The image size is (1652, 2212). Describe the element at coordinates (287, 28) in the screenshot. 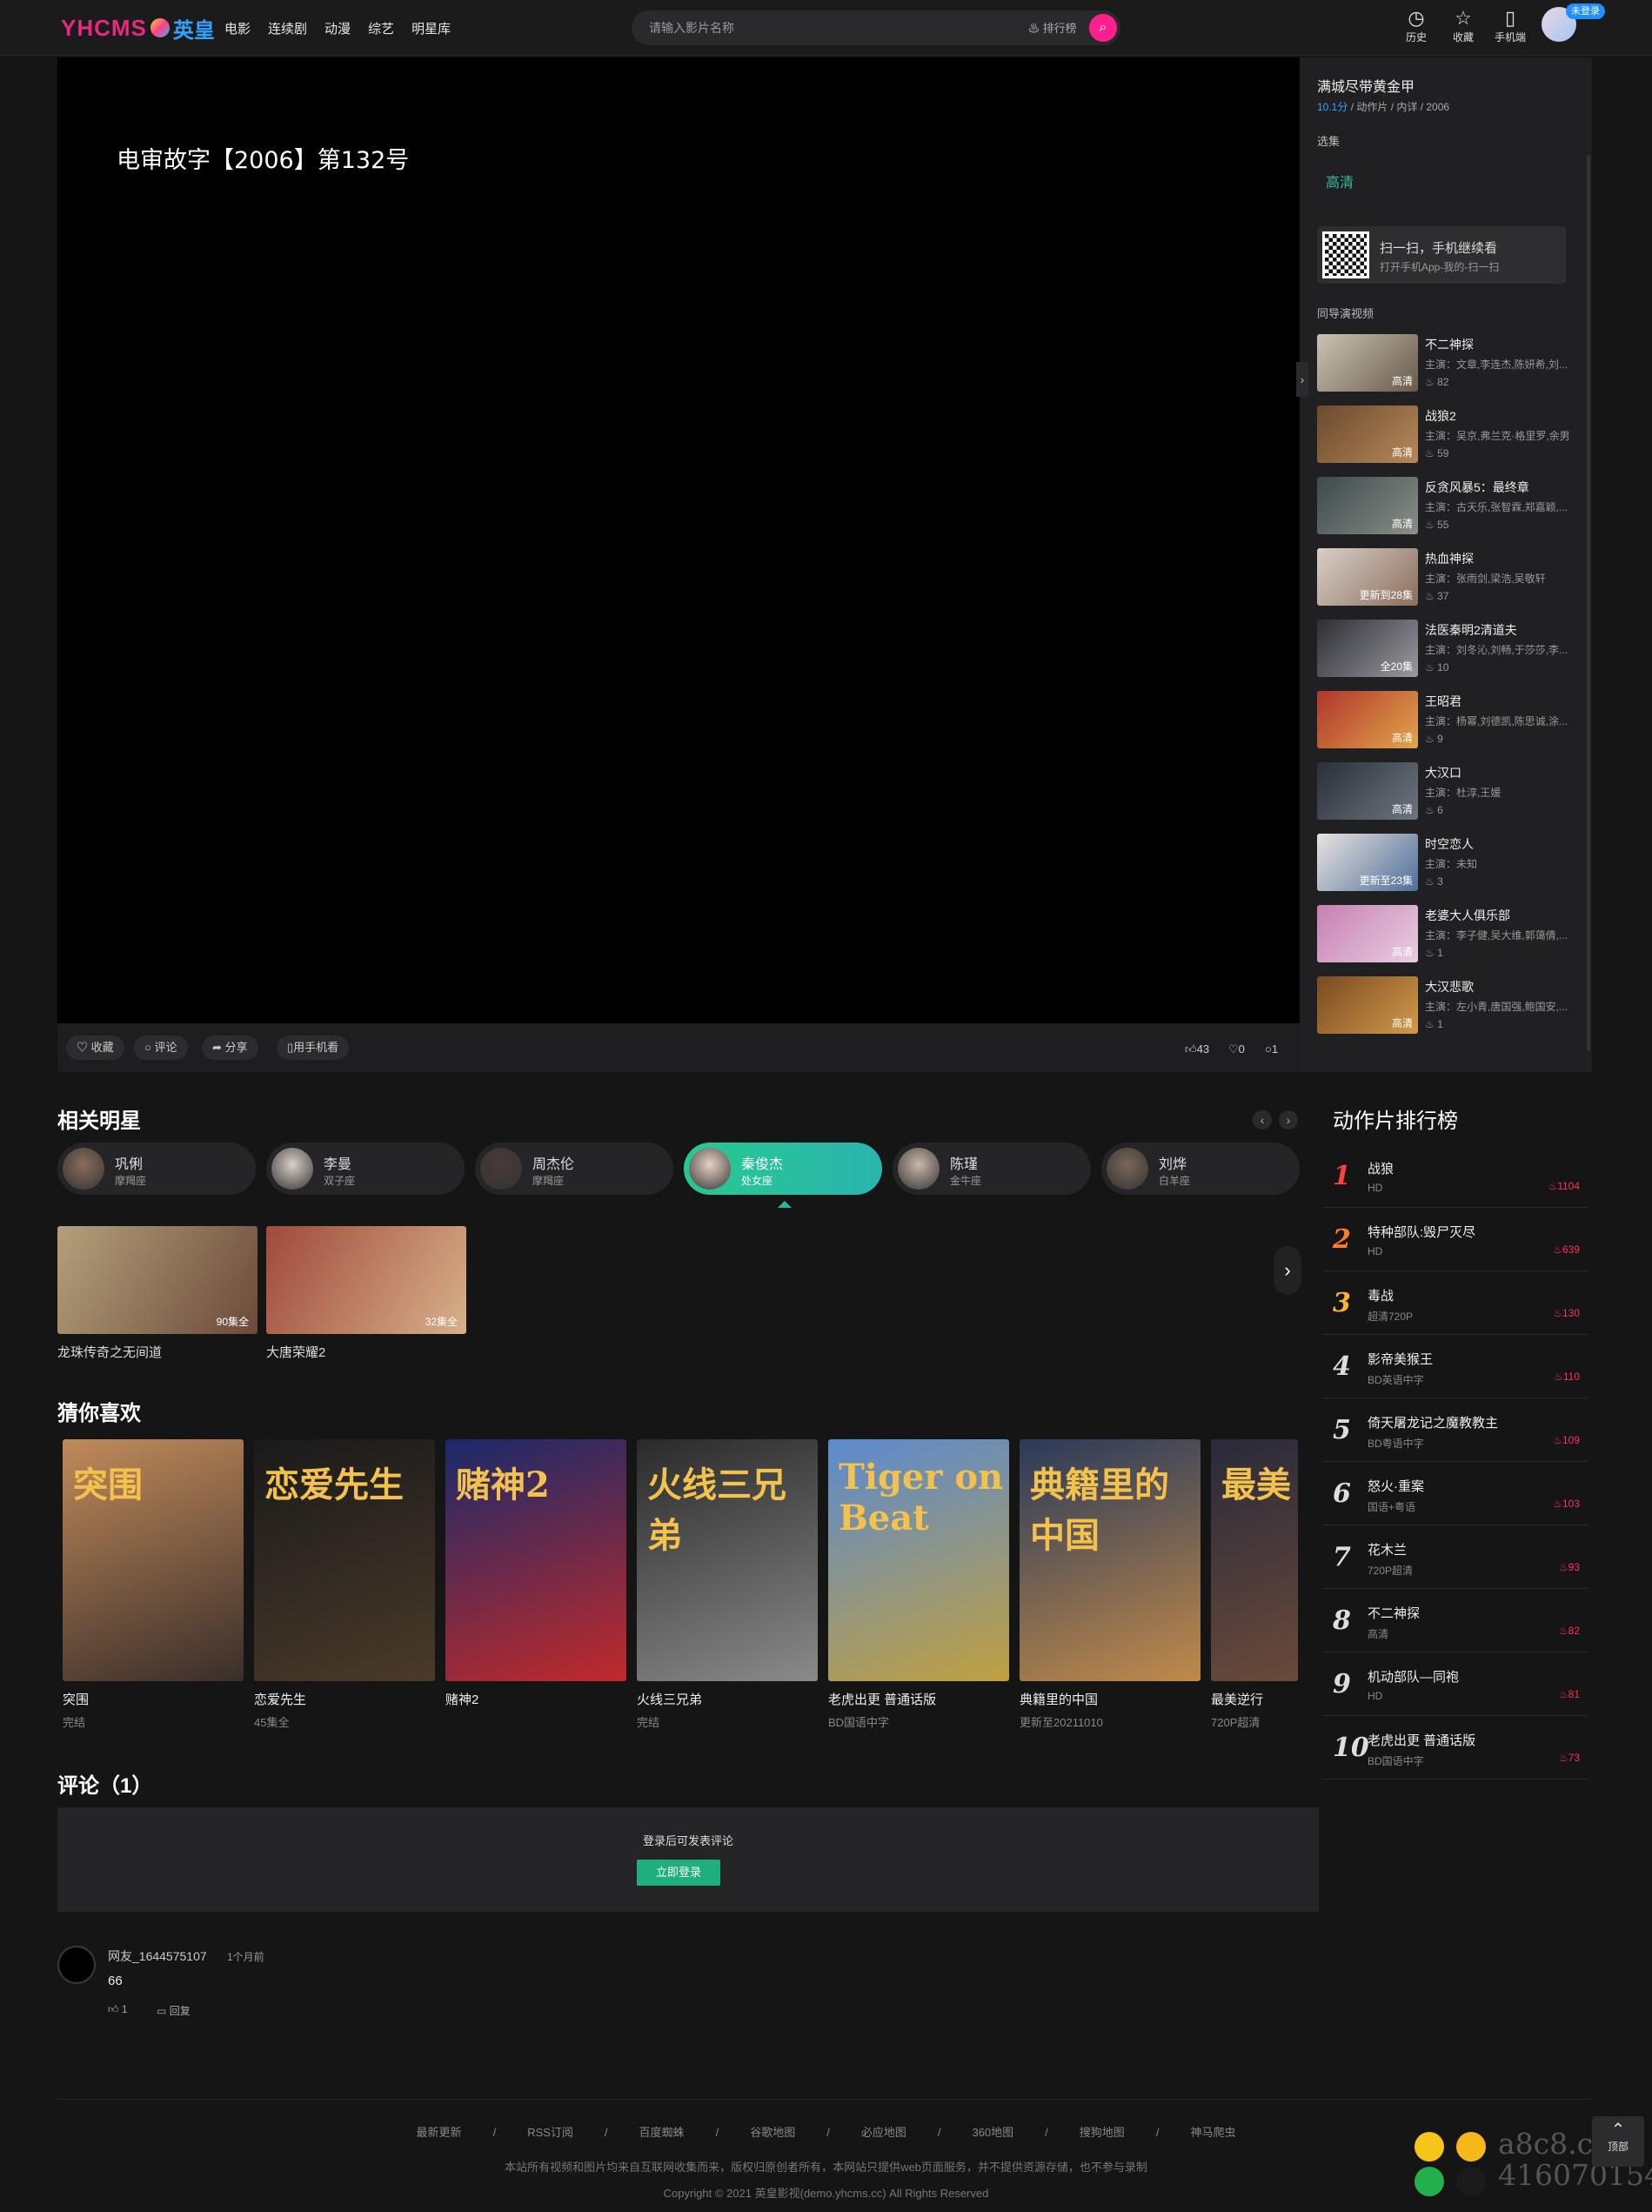

I see `nav-item-series: 连续剧` at that location.